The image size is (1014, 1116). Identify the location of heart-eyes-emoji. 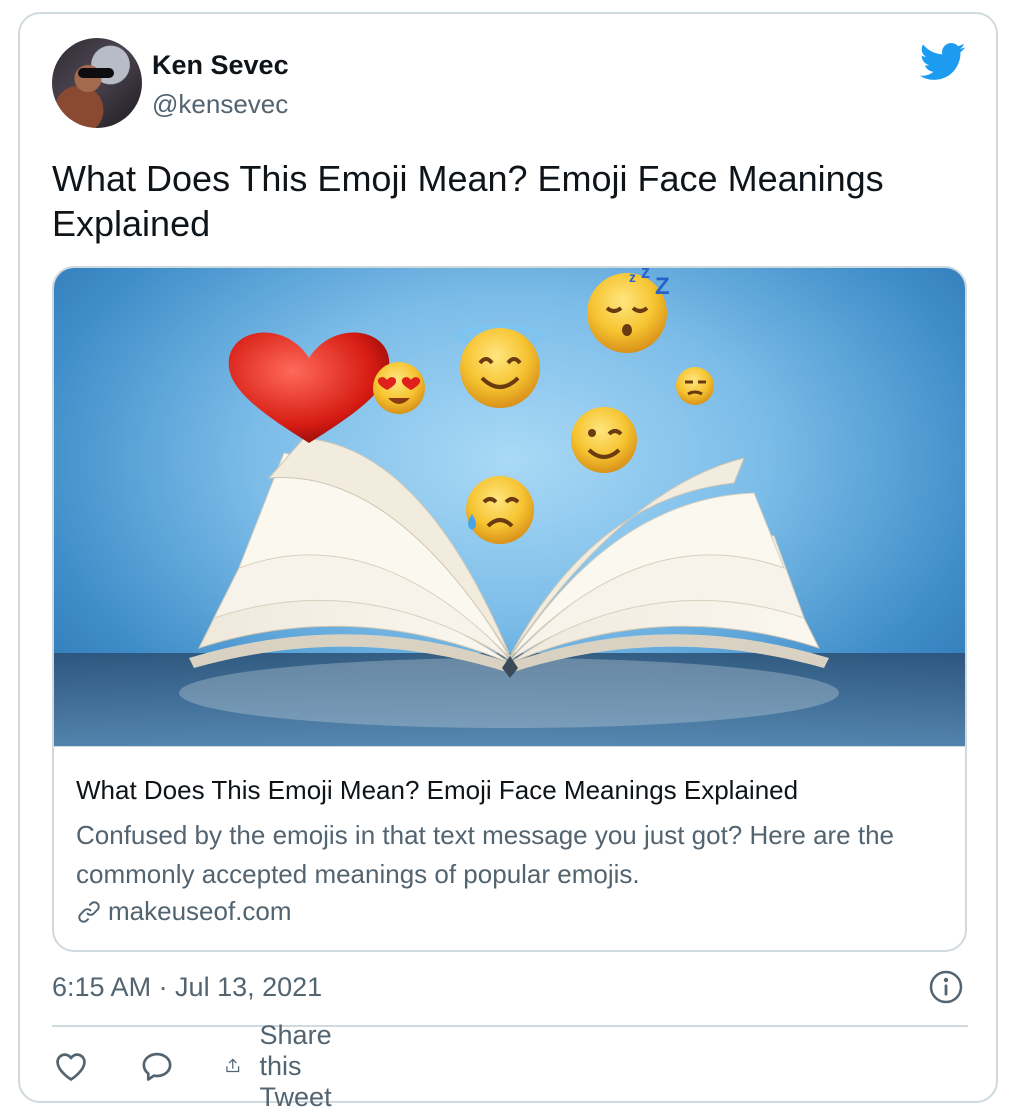
(399, 388).